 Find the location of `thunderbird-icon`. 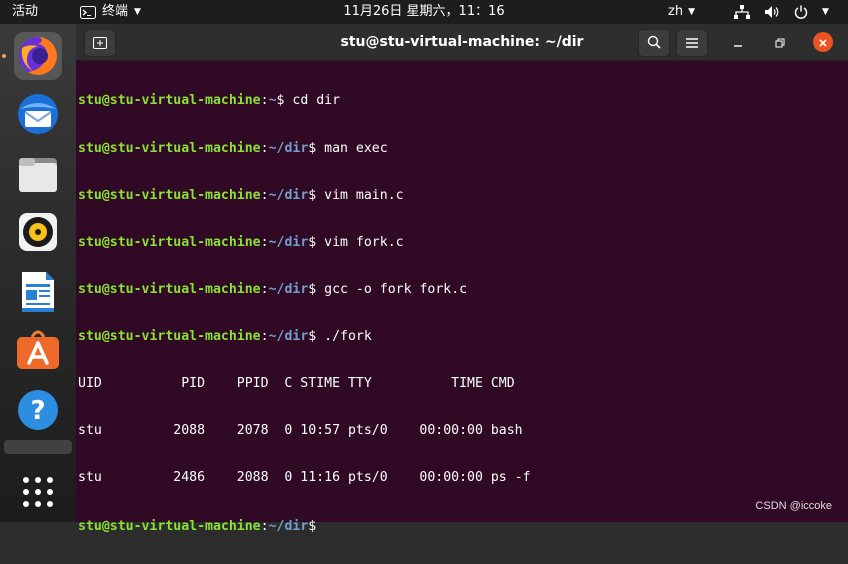

thunderbird-icon is located at coordinates (38, 114).